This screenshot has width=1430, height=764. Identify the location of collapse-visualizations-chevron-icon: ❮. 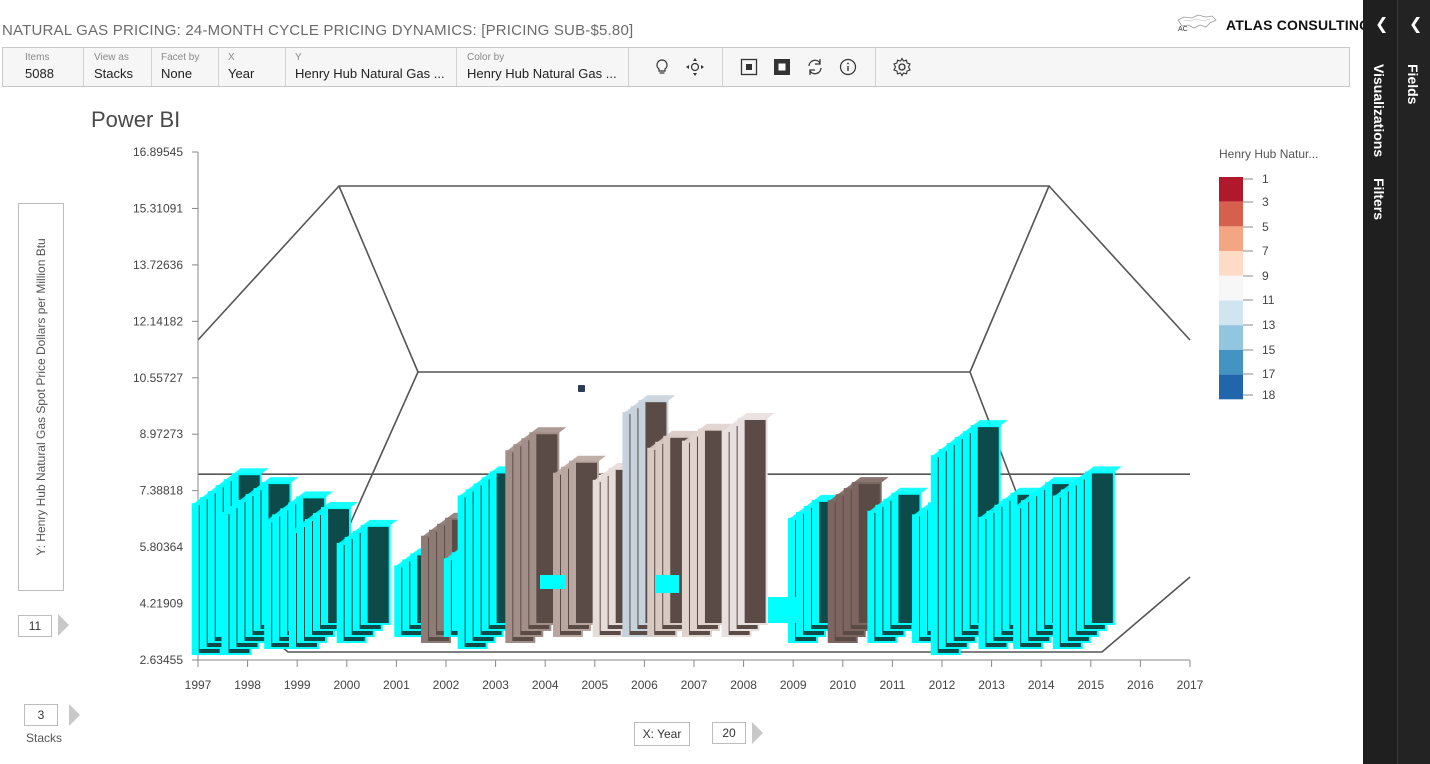
(1381, 24).